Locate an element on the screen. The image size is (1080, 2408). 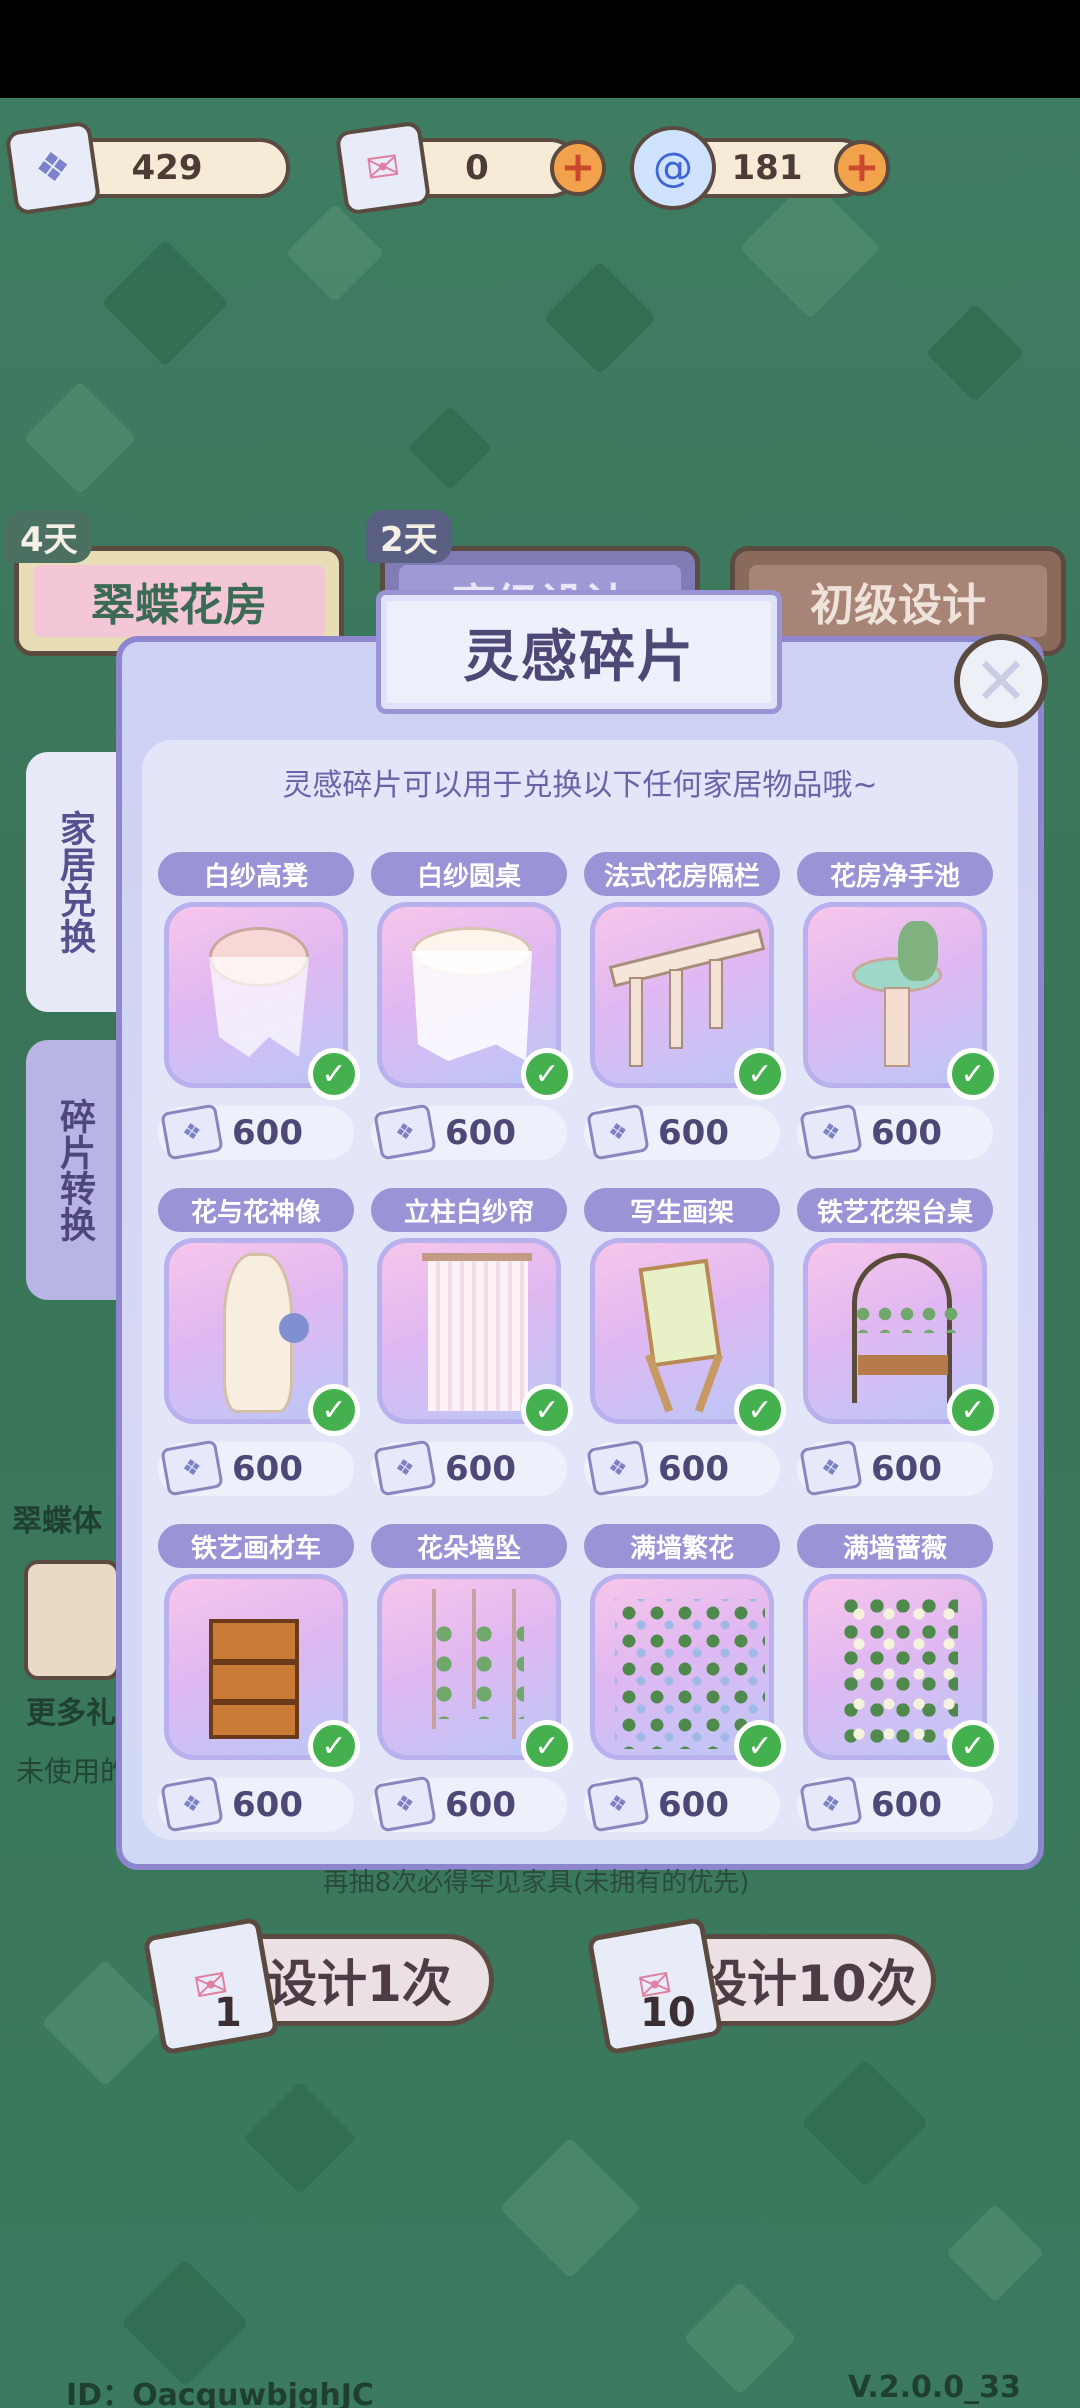
modal-title-box: 灵感碎片 is located at coordinates (579, 652).